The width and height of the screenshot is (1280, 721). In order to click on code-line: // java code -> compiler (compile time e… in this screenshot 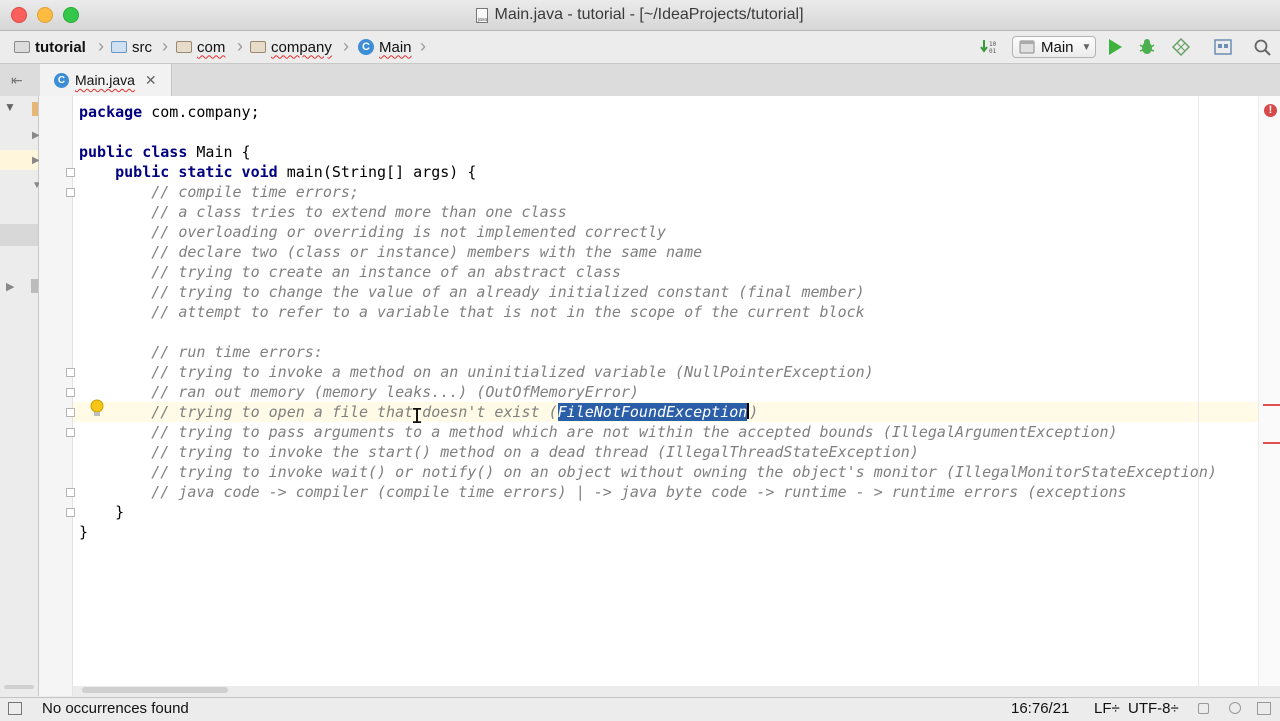, I will do `click(648, 492)`.